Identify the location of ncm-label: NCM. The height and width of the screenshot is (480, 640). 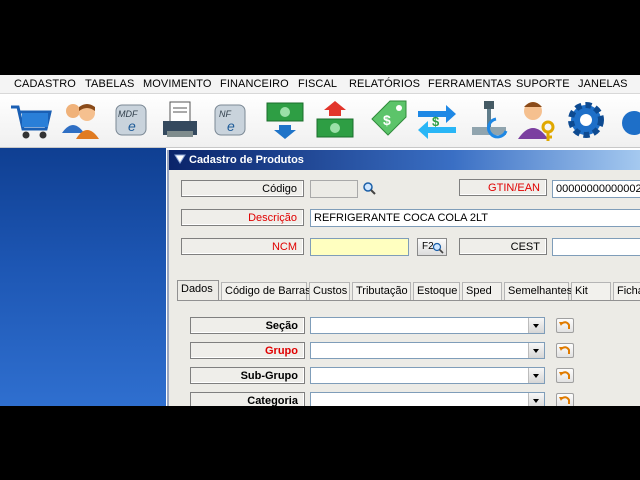
(242, 246).